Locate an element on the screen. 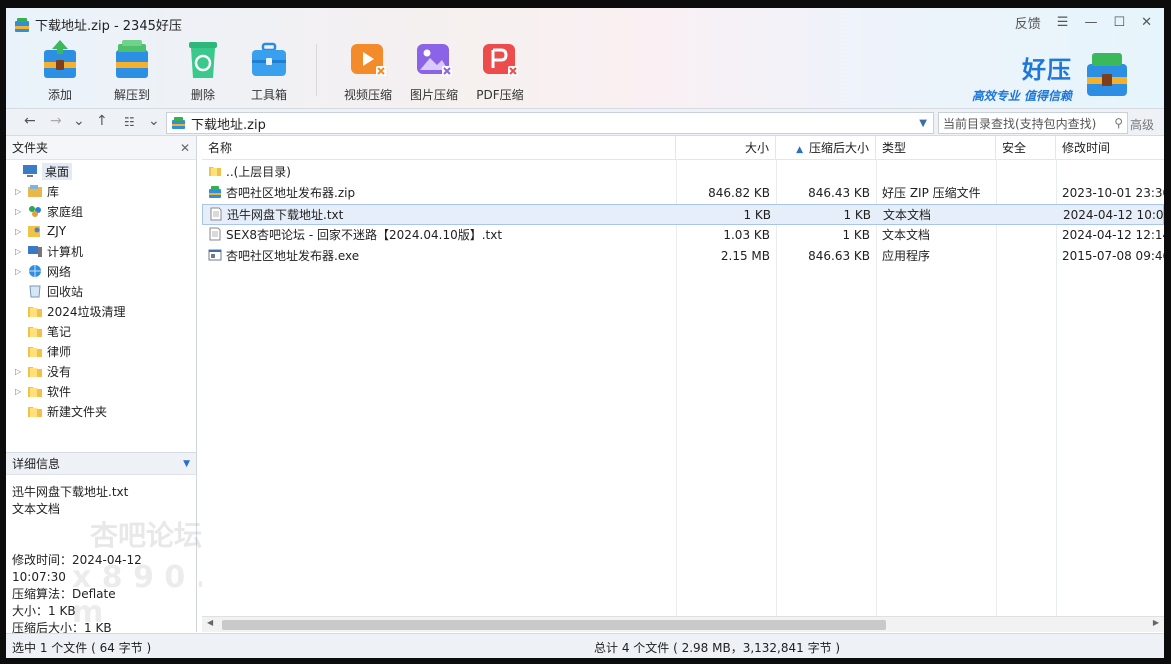 Image resolution: width=1171 pixels, height=664 pixels. scroll-thumb is located at coordinates (554, 625).